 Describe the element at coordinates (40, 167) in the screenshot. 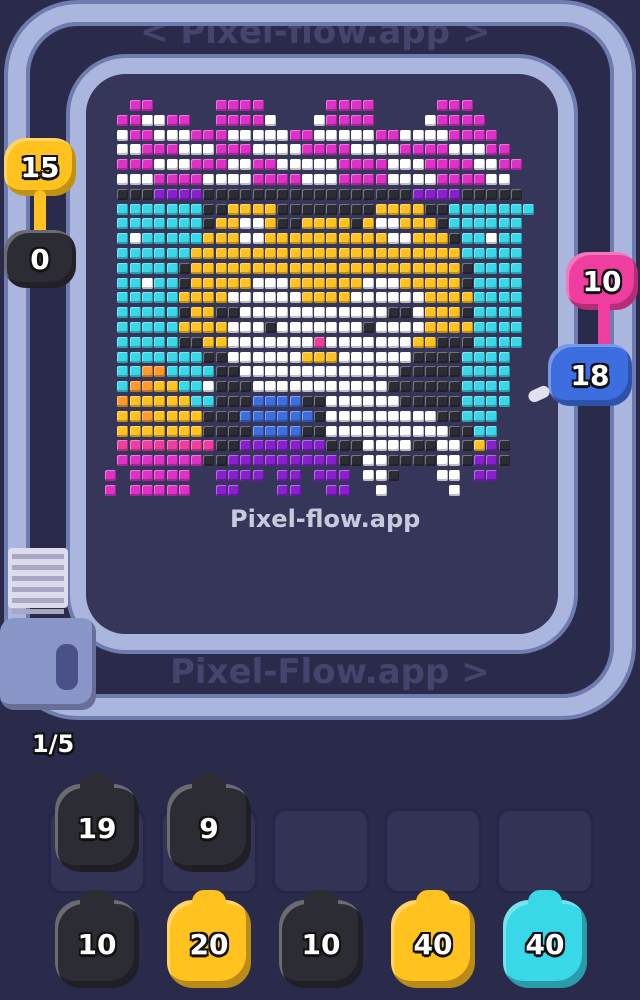

I see `shooter-yellow-left: 15` at that location.